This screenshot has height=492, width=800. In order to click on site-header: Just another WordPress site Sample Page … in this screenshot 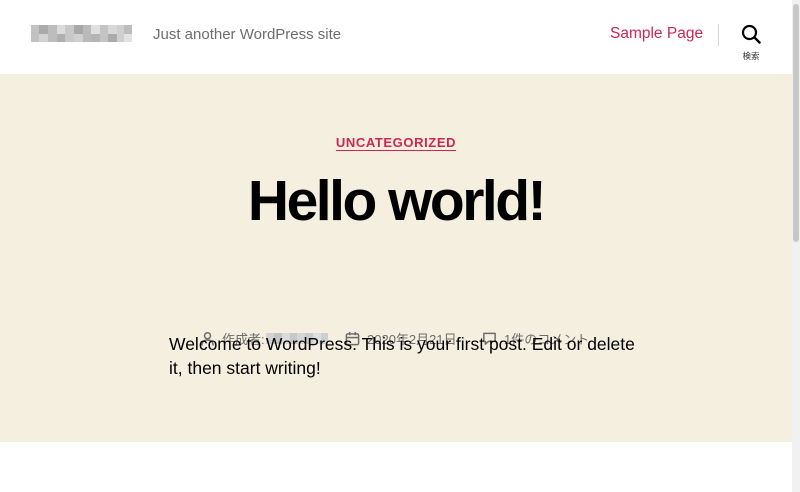, I will do `click(396, 37)`.